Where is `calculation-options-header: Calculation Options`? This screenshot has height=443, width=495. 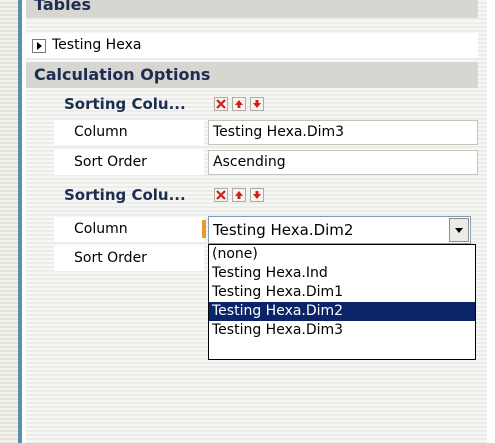 calculation-options-header: Calculation Options is located at coordinates (252, 75).